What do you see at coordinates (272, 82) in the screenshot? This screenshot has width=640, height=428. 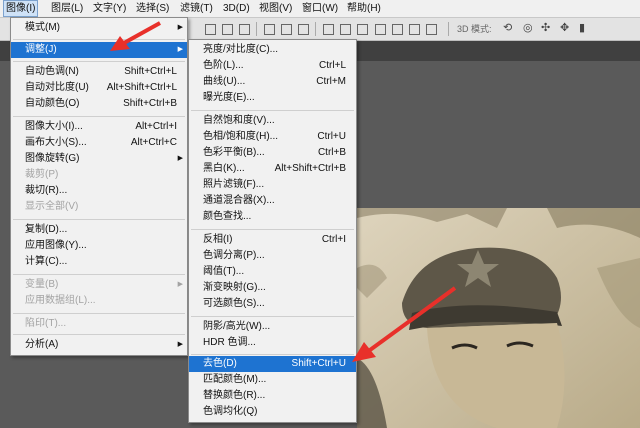 I see `menu-item-curves: 曲线(U)... Ctrl+M` at bounding box center [272, 82].